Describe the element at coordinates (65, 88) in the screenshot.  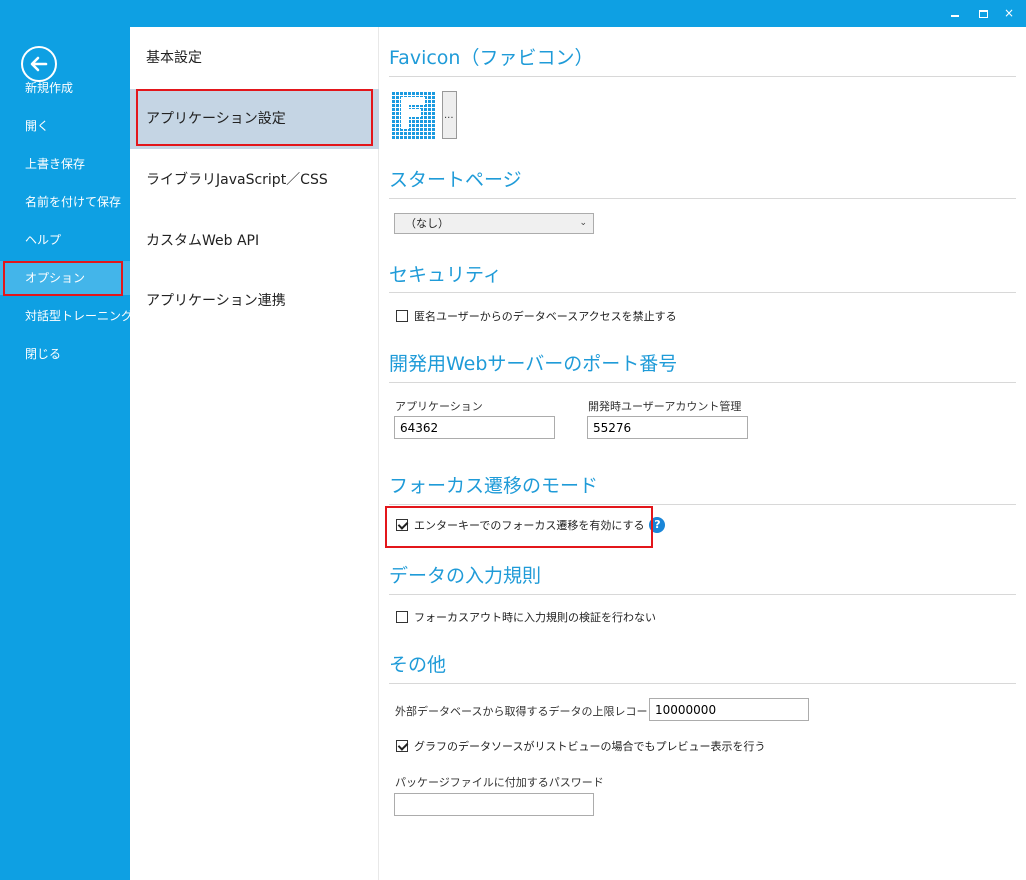
I see `sidebar-item-new: 新規作成` at that location.